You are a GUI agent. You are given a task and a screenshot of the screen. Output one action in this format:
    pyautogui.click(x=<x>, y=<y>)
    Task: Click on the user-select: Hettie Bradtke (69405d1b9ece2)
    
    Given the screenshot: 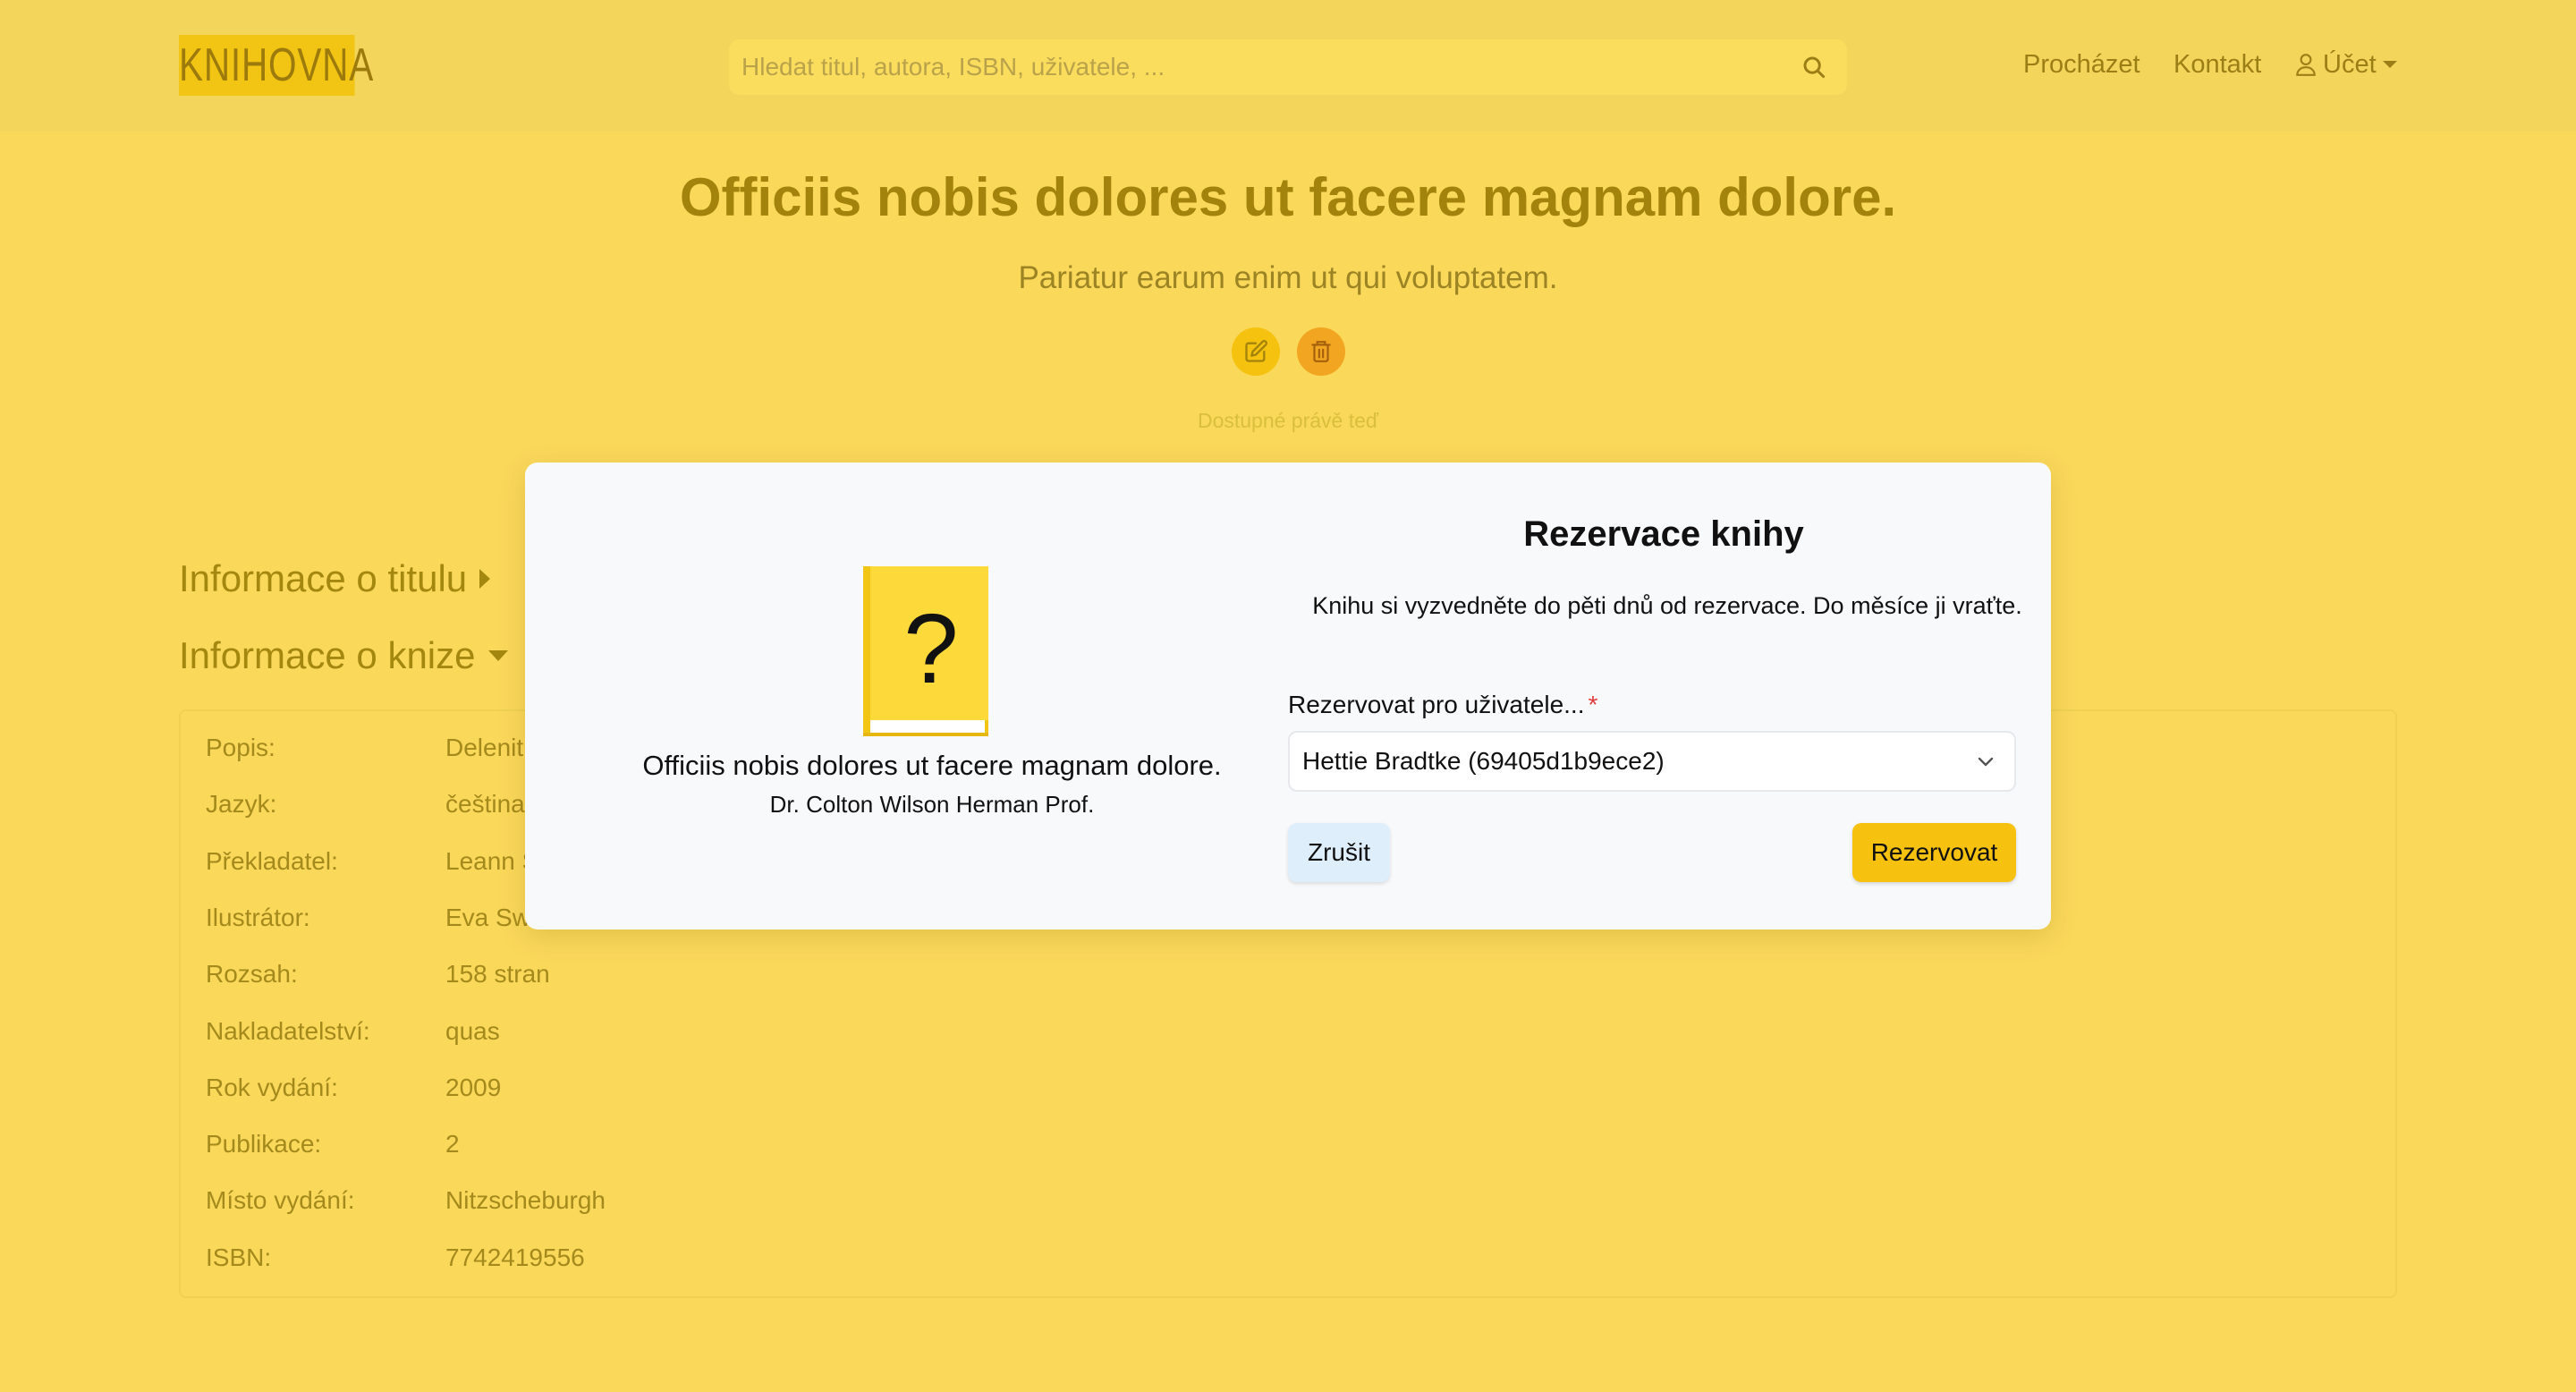 What is the action you would take?
    pyautogui.click(x=1652, y=761)
    